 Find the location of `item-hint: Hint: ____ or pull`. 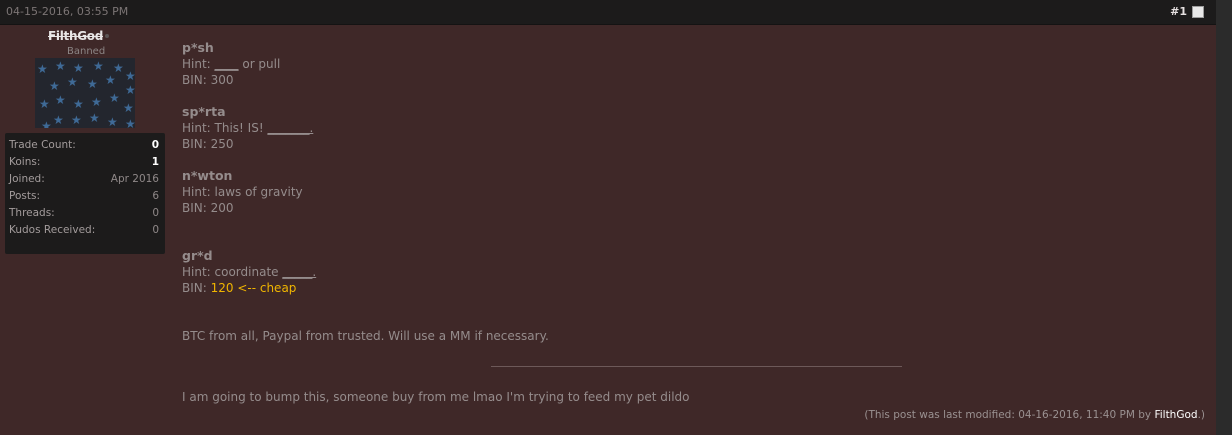

item-hint: Hint: ____ or pull is located at coordinates (231, 64).